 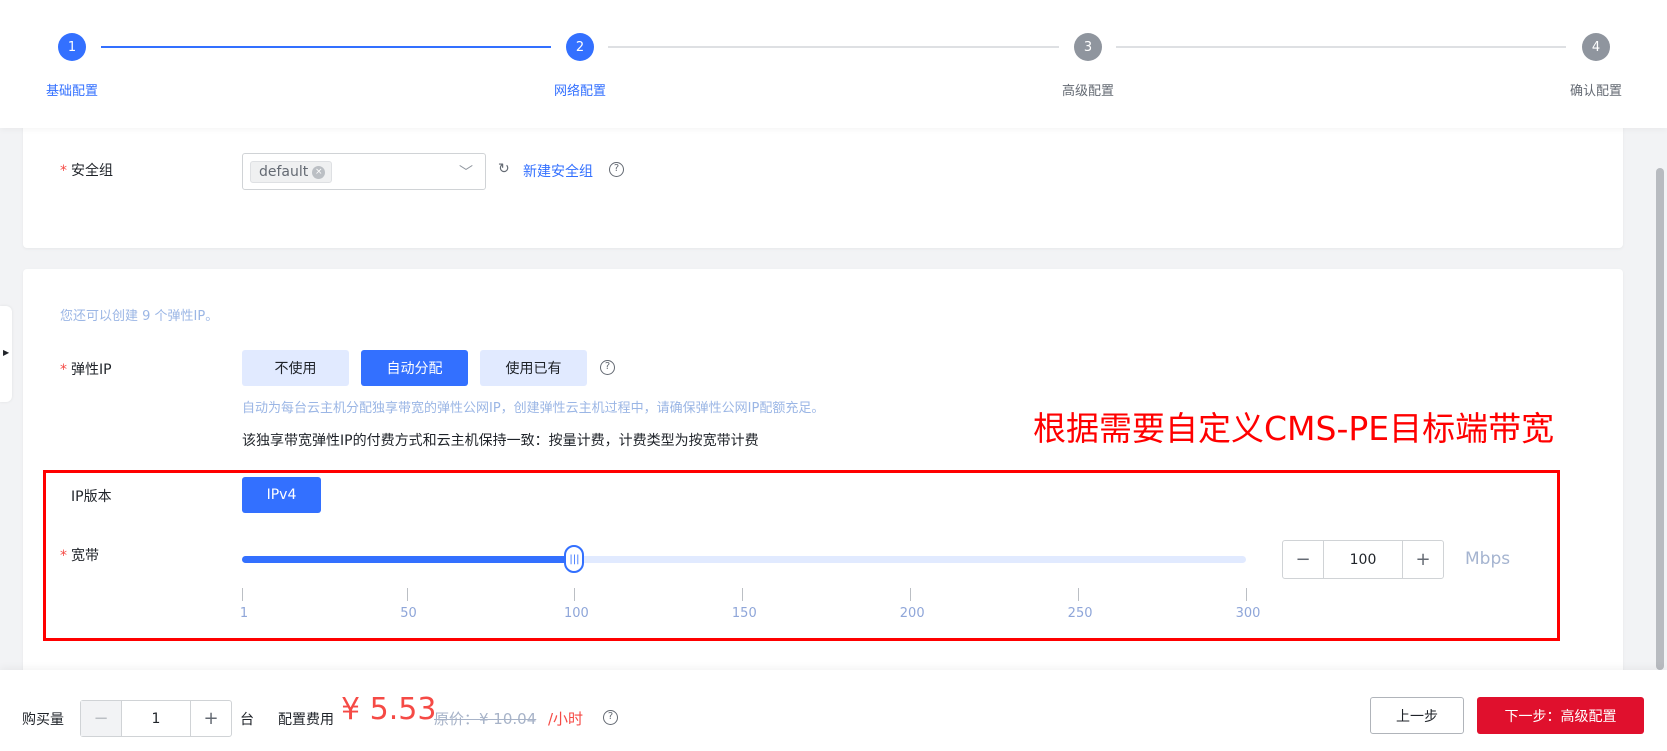 I want to click on eip-option-none: 不使用, so click(x=295, y=368).